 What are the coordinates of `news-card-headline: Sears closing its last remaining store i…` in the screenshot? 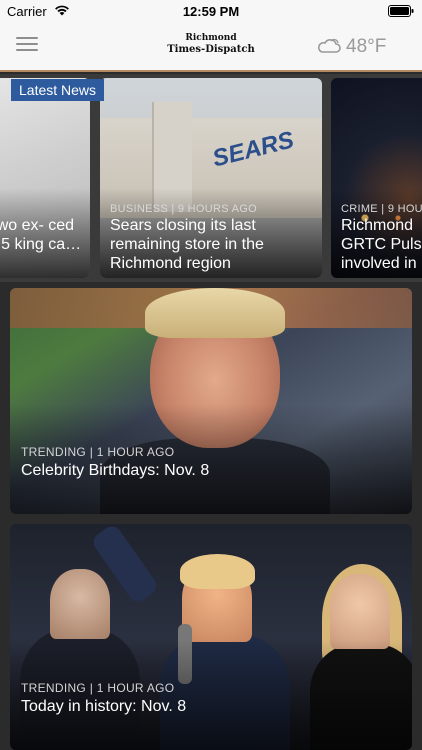 It's located at (187, 244).